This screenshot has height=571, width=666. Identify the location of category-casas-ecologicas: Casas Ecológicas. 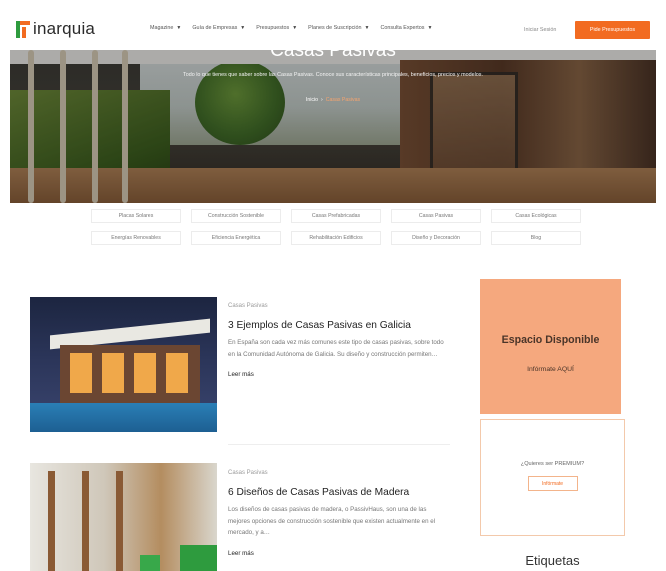
(536, 216).